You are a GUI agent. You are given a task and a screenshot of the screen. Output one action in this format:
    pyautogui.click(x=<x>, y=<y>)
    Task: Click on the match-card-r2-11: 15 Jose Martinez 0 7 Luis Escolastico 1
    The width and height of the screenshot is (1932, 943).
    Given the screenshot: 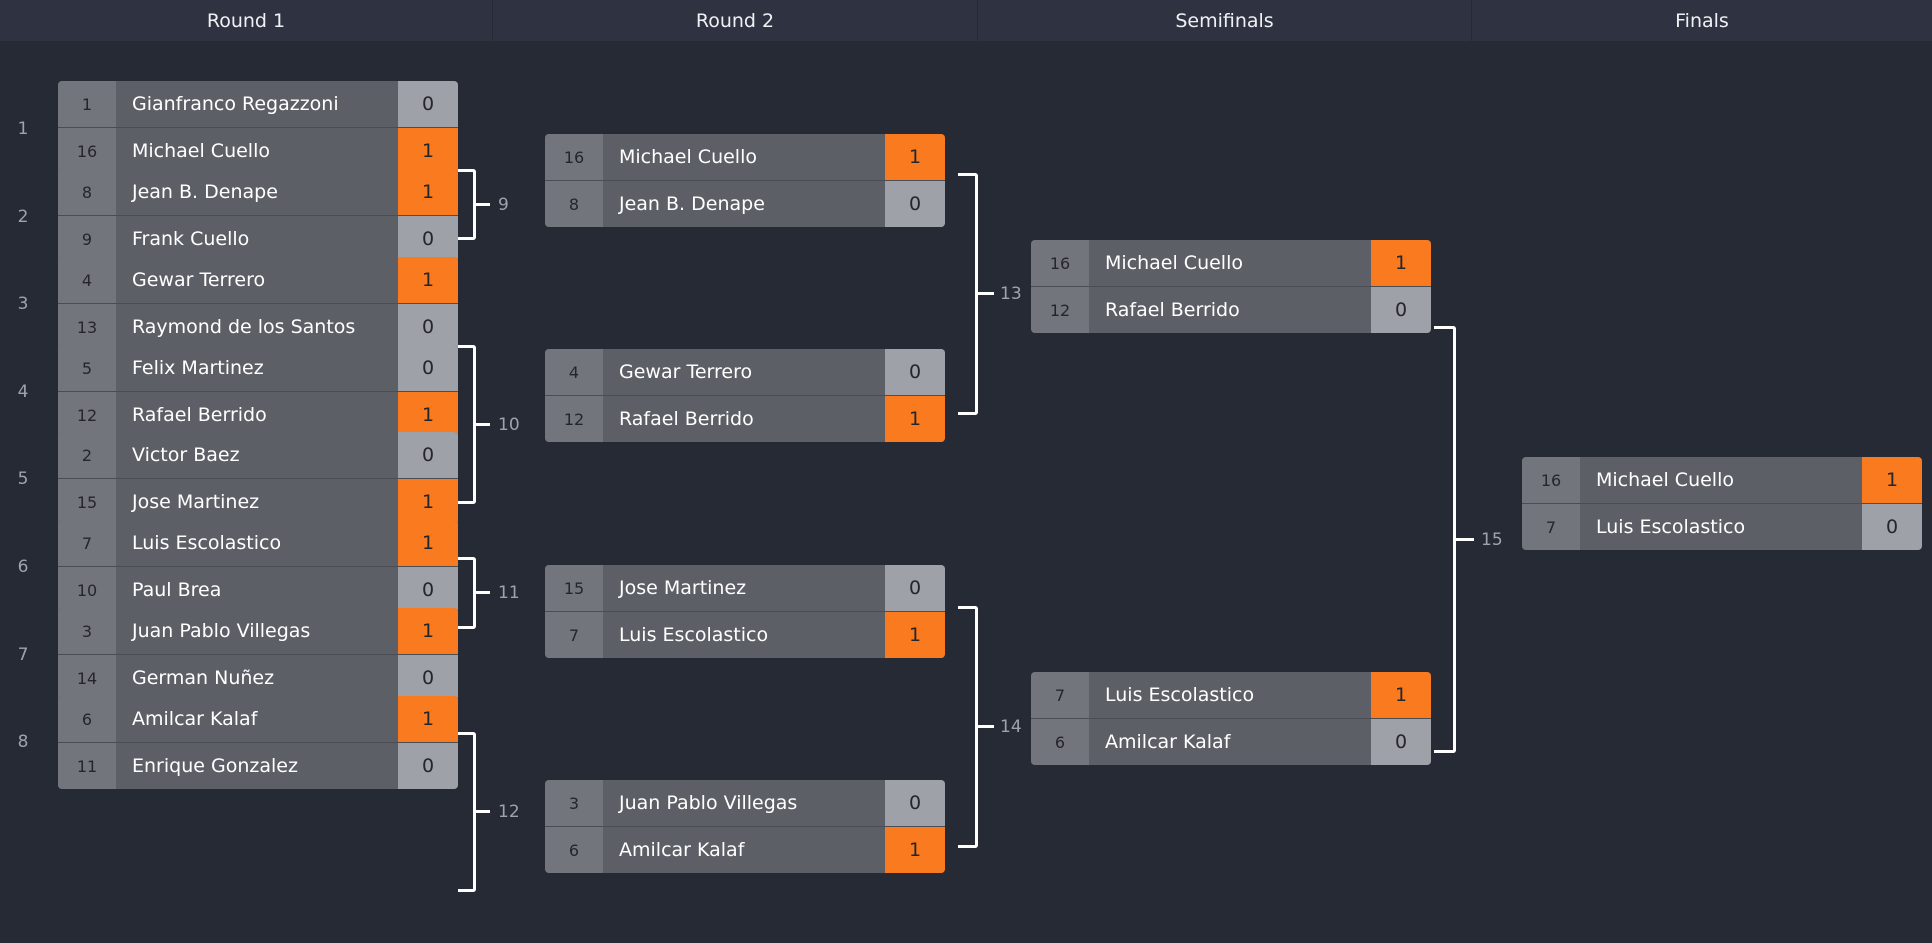 What is the action you would take?
    pyautogui.click(x=745, y=611)
    